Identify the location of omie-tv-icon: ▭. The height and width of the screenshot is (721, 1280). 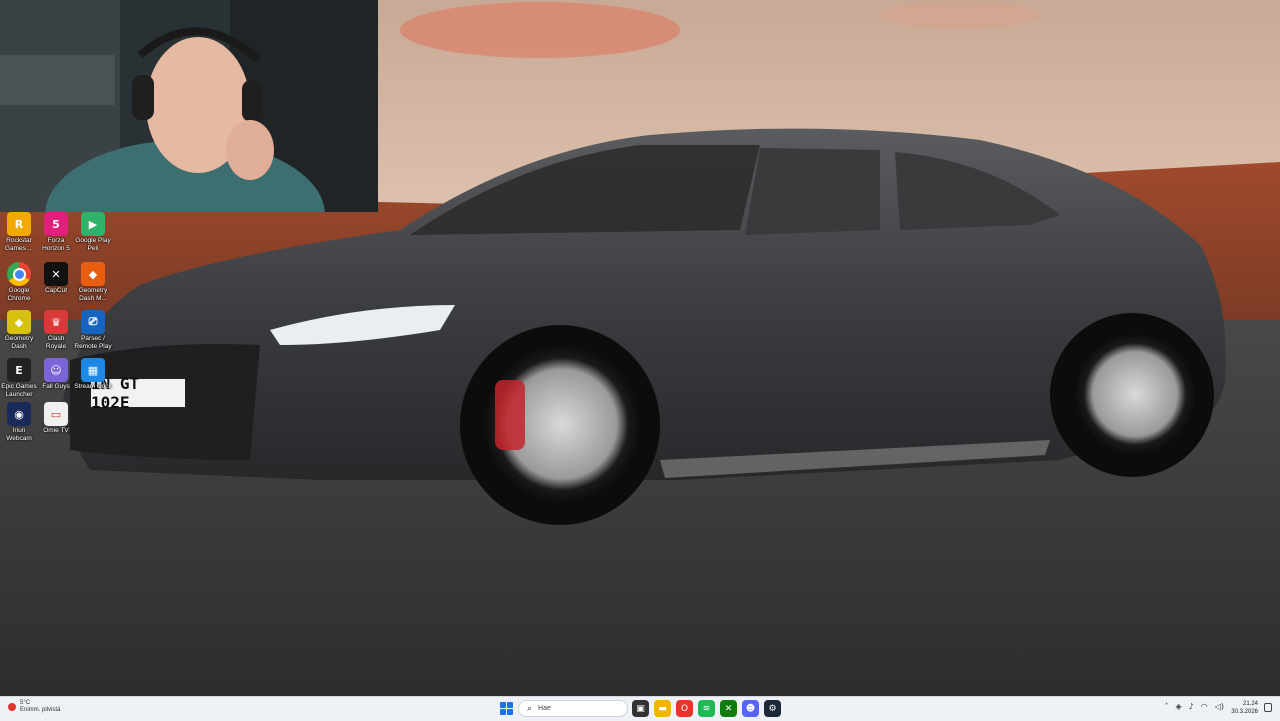
(56, 414).